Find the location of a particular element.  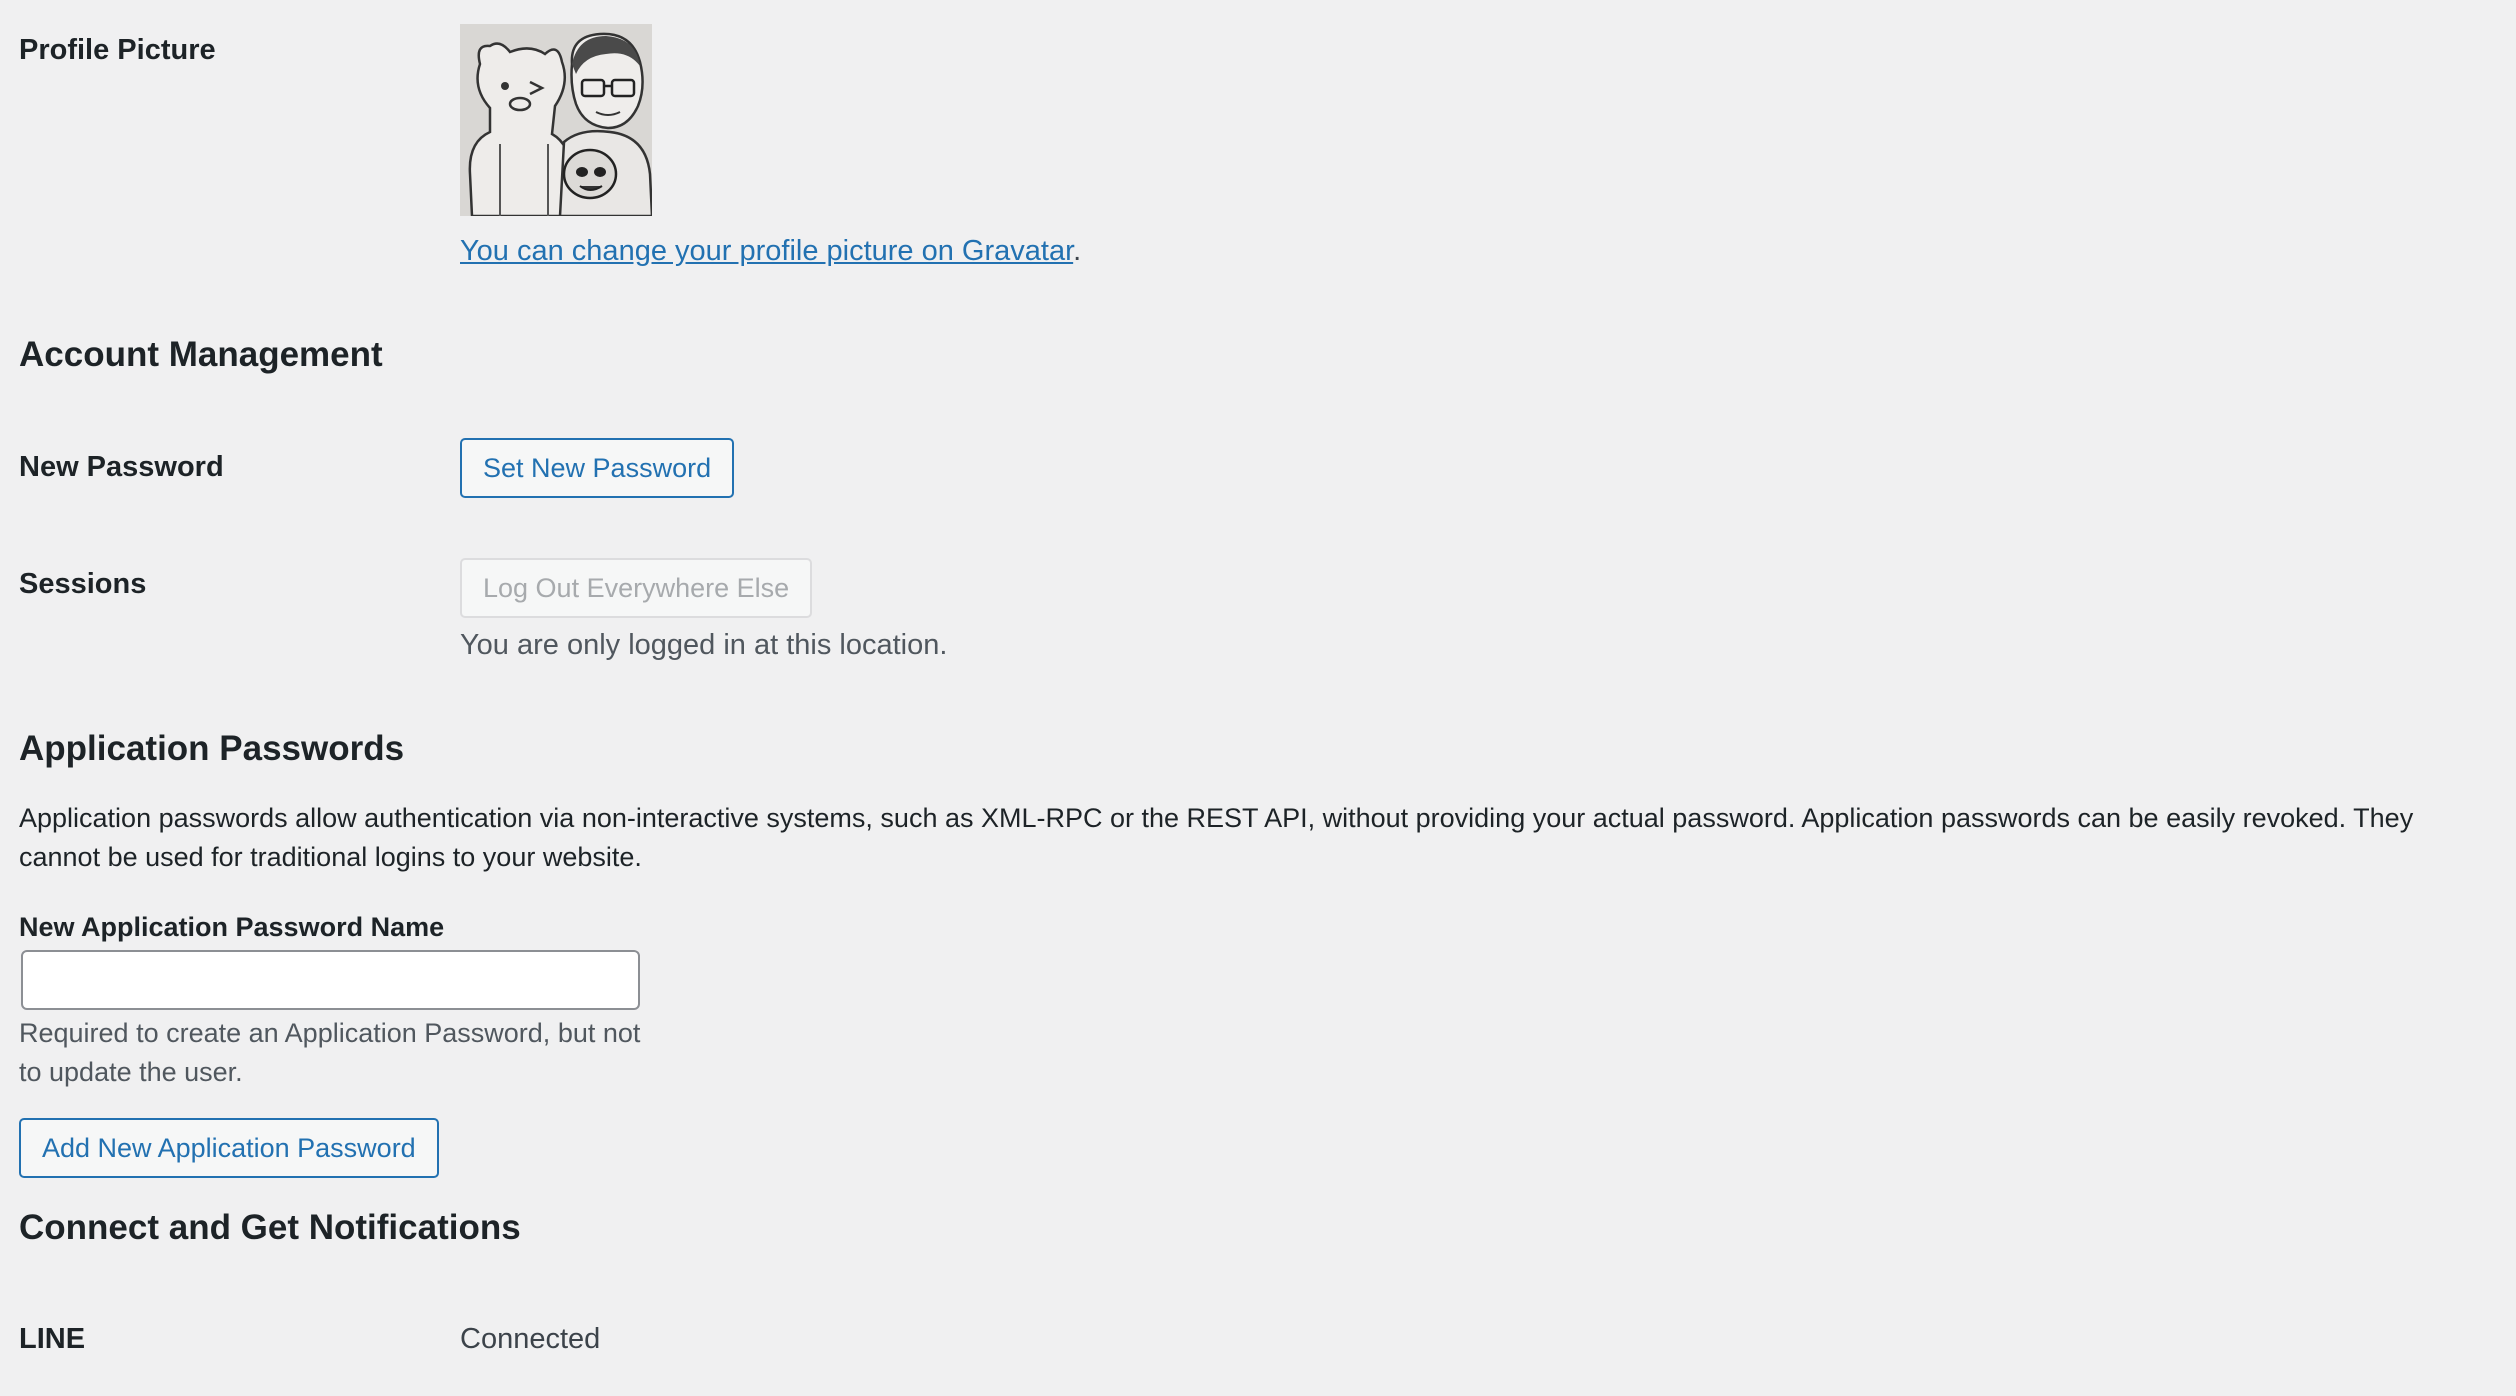

avatar is located at coordinates (556, 120).